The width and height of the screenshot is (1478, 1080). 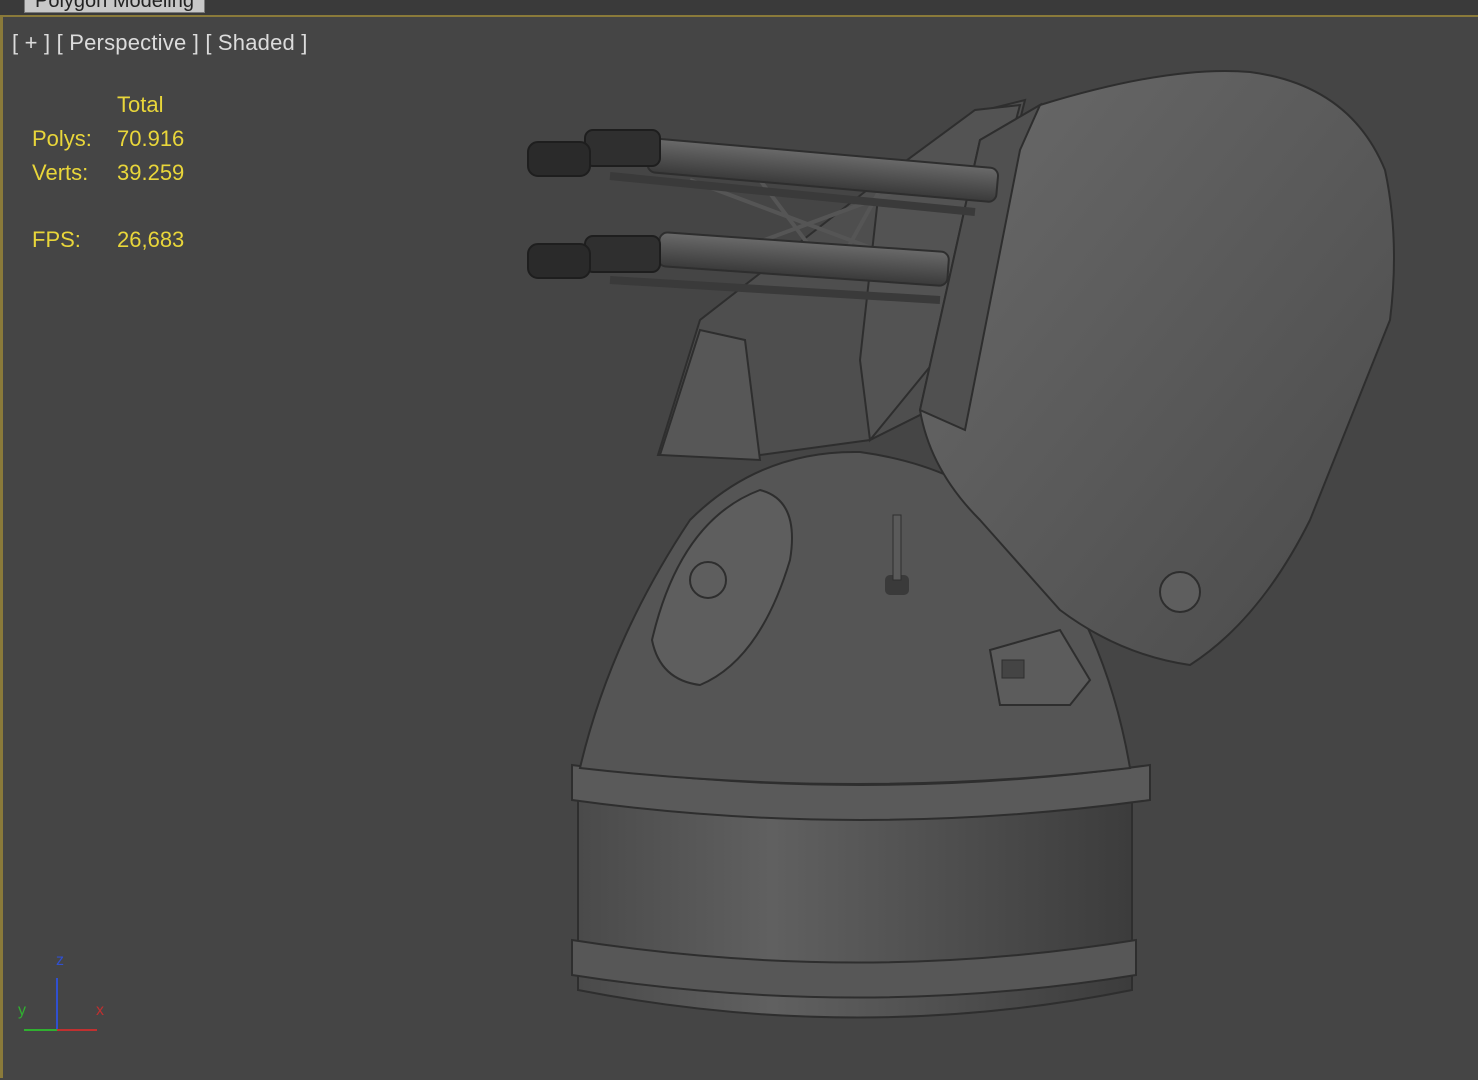 What do you see at coordinates (60, 960) in the screenshot?
I see `axis-z-label: z` at bounding box center [60, 960].